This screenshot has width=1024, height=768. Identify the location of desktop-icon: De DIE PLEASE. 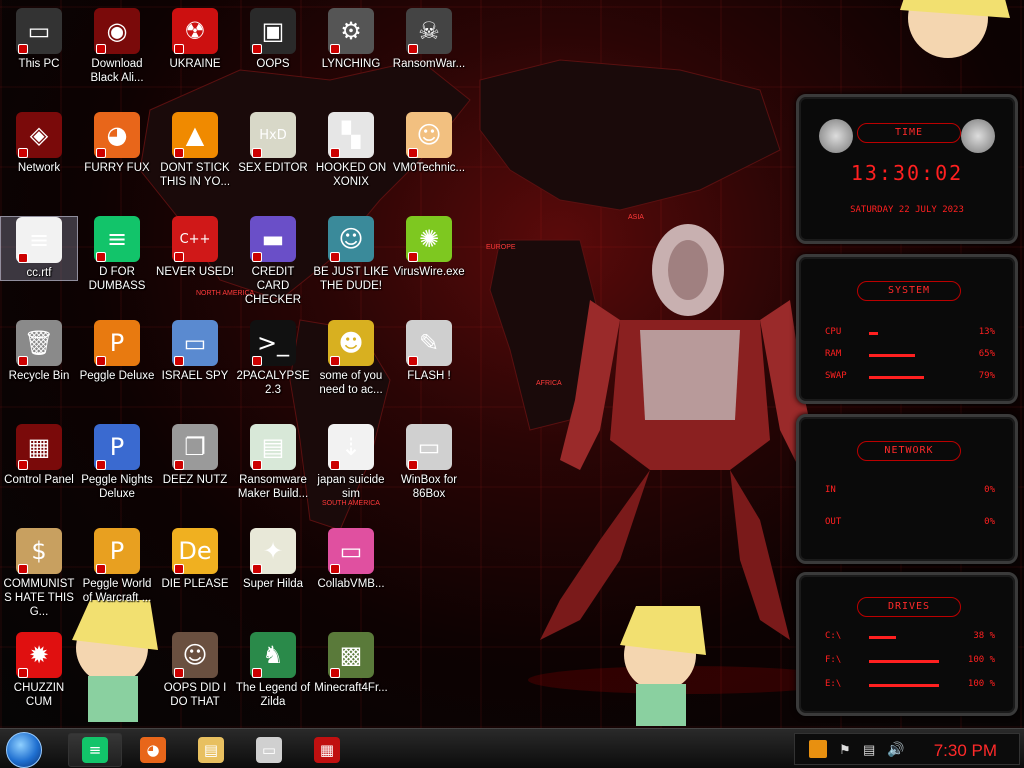
(195, 559).